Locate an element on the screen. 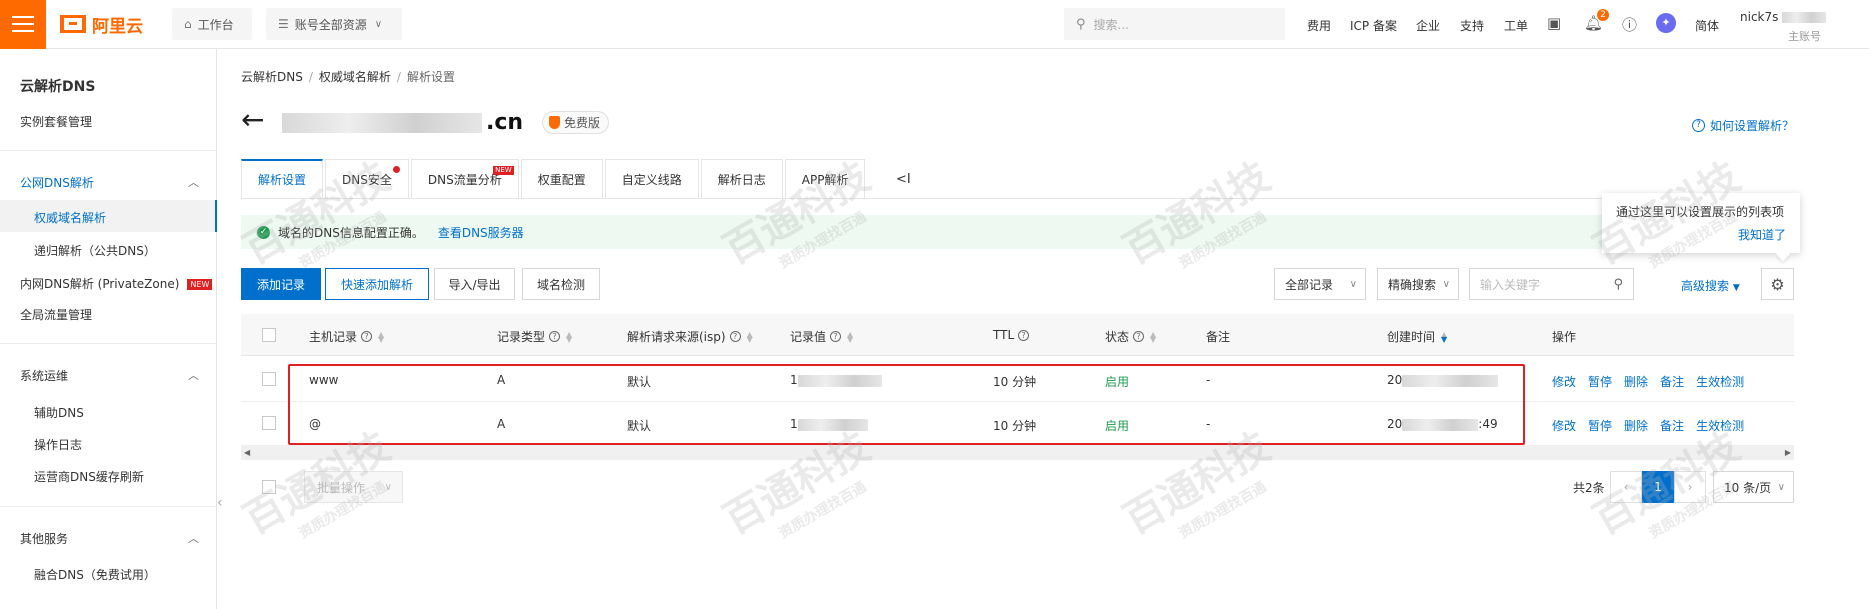  breadcrumb-item: 权威域名解析 is located at coordinates (355, 77).